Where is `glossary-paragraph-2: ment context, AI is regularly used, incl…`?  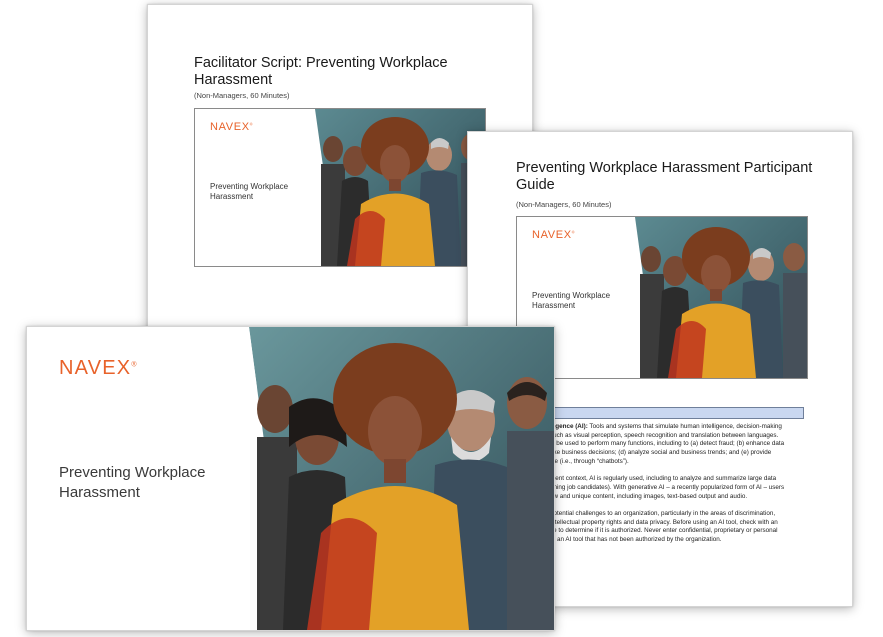
glossary-paragraph-2: ment context, AI is regularly used, incl… is located at coordinates (680, 488).